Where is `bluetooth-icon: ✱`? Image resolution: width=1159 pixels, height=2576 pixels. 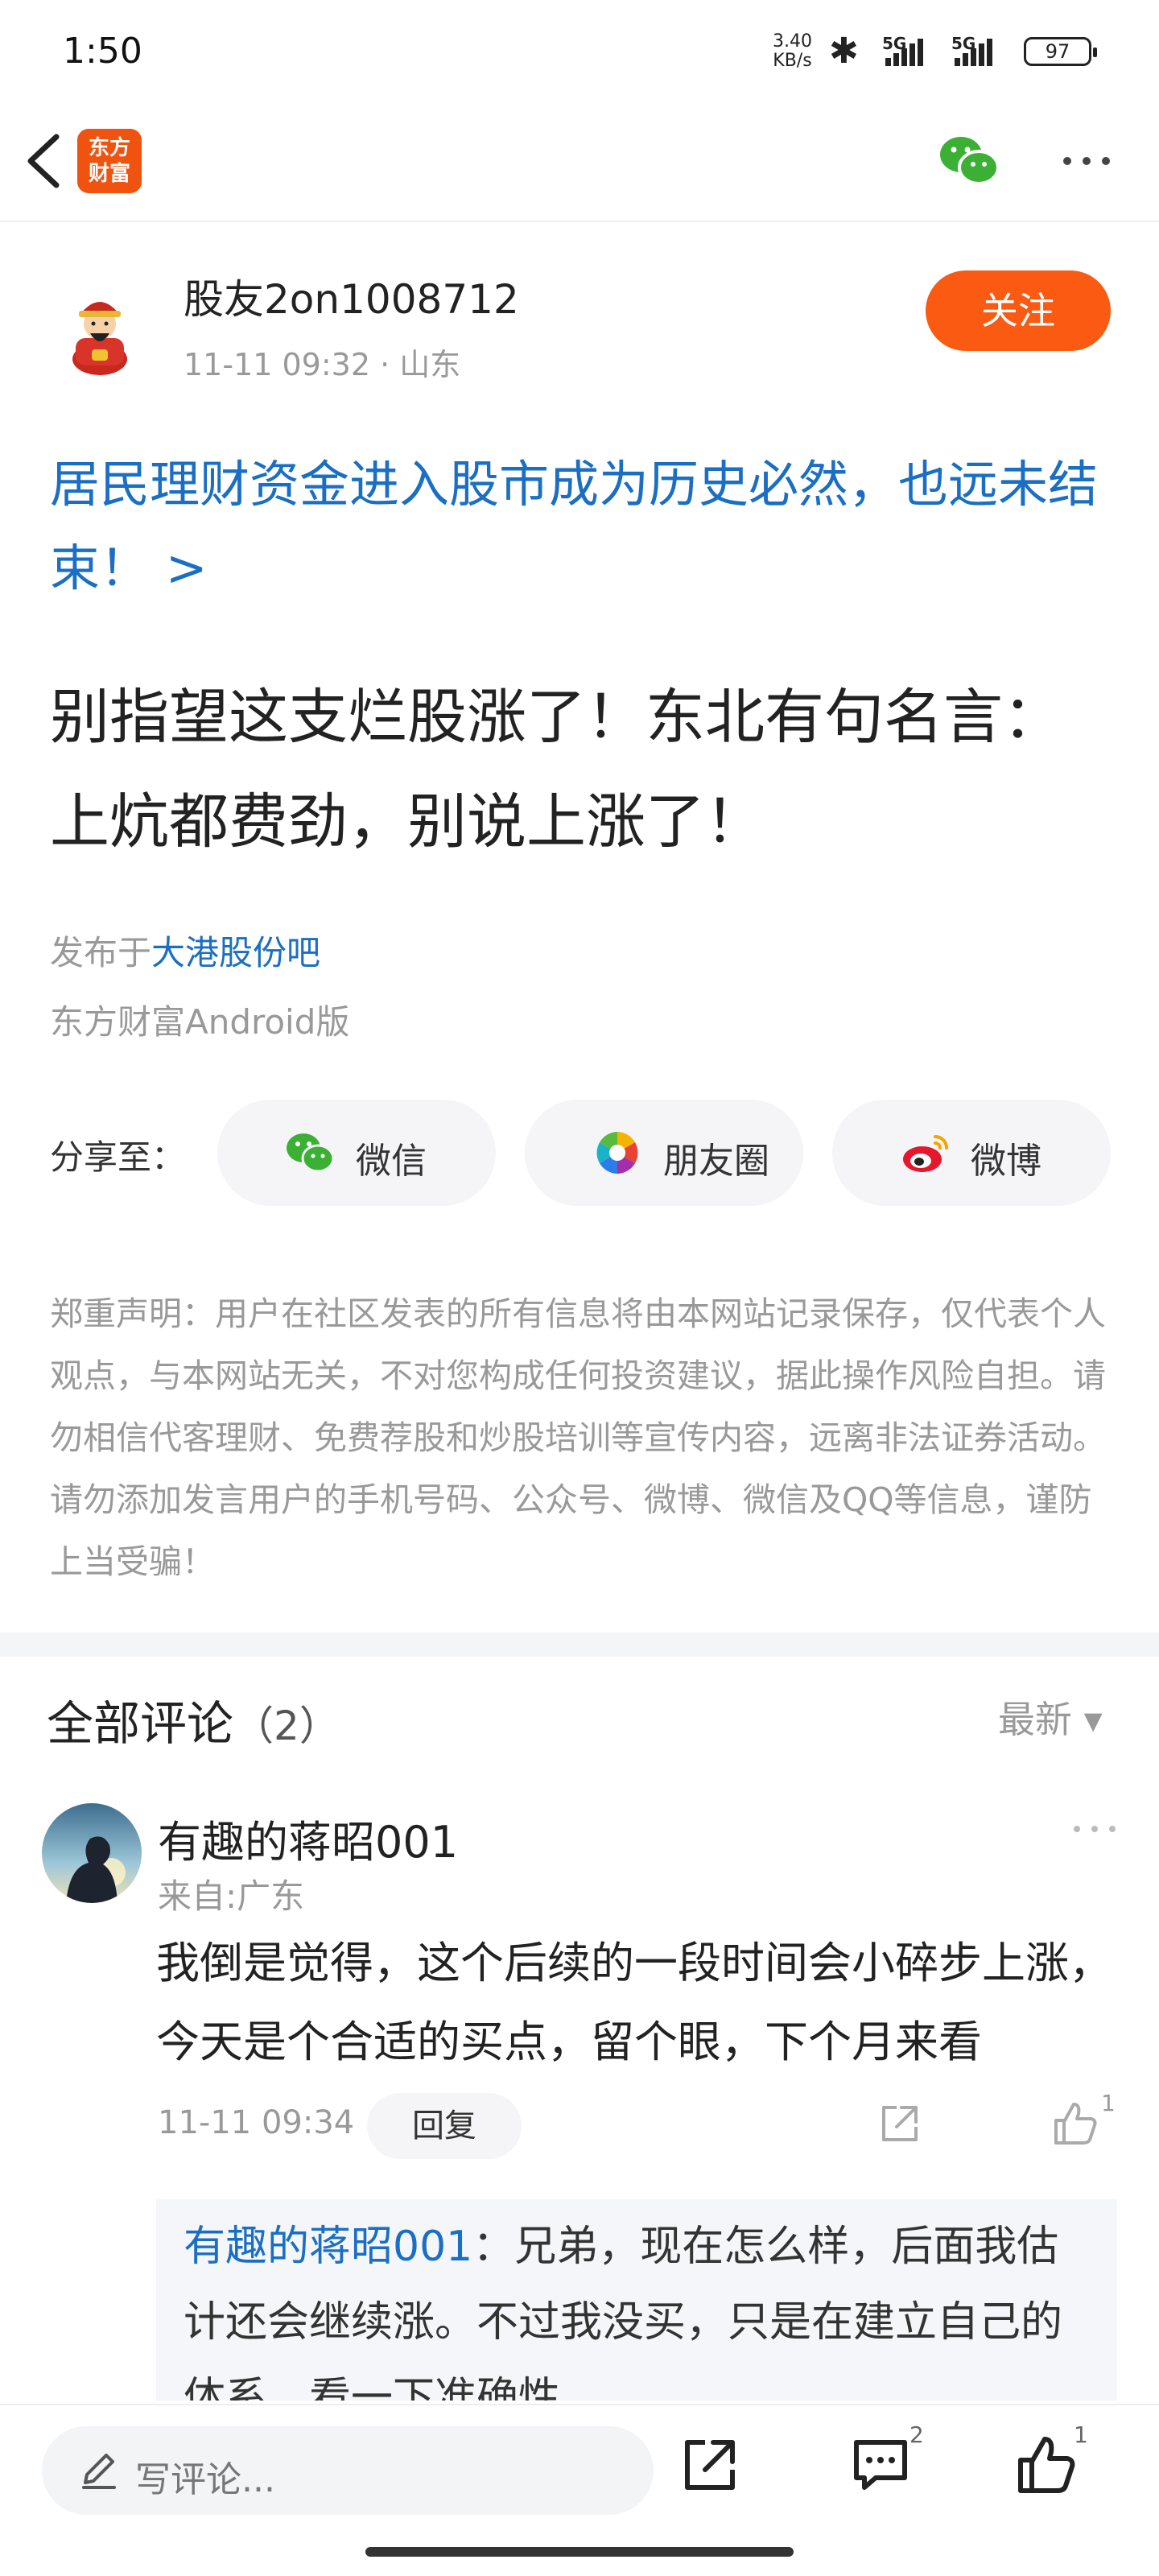
bluetooth-icon: ✱ is located at coordinates (844, 51).